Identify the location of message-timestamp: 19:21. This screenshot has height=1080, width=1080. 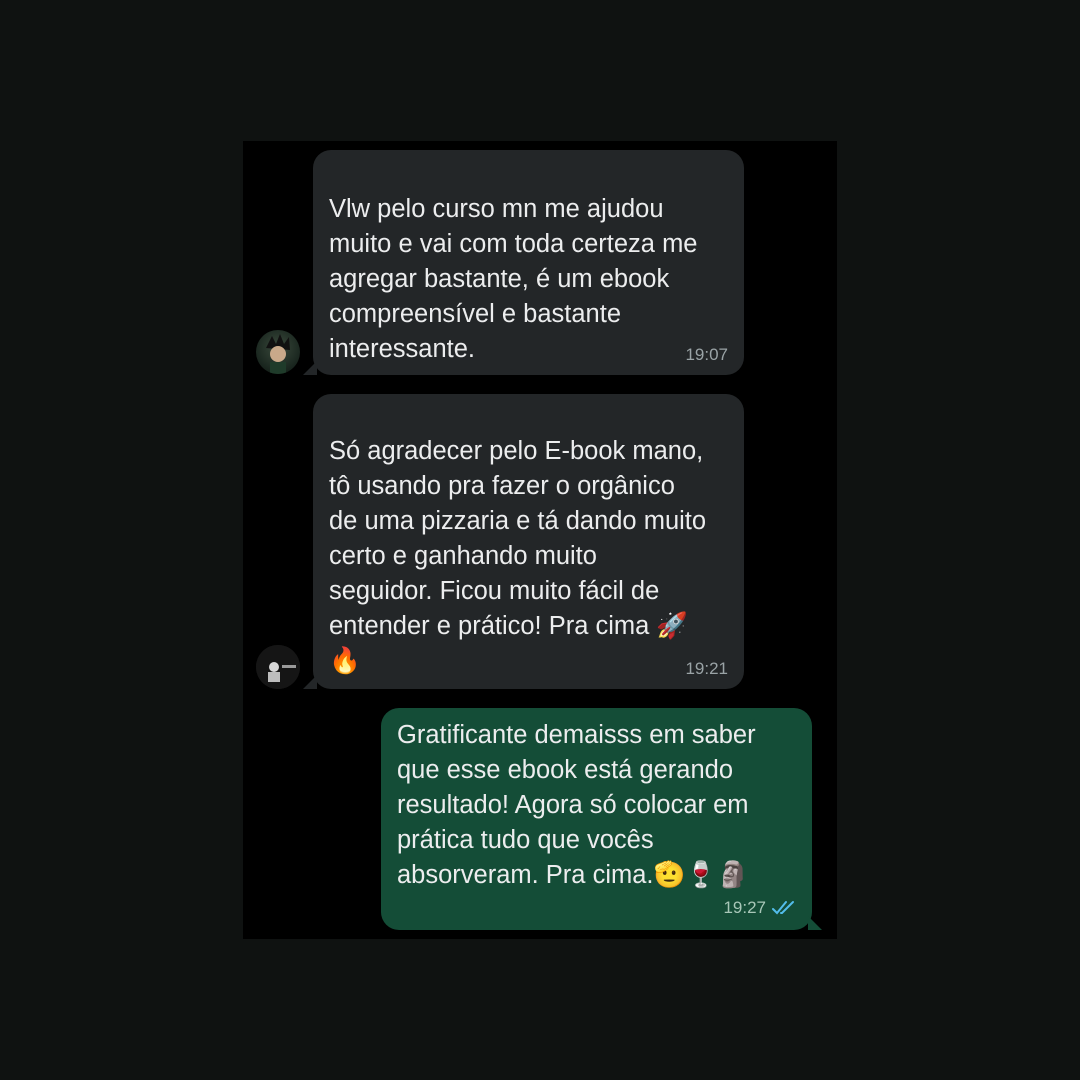
(706, 668).